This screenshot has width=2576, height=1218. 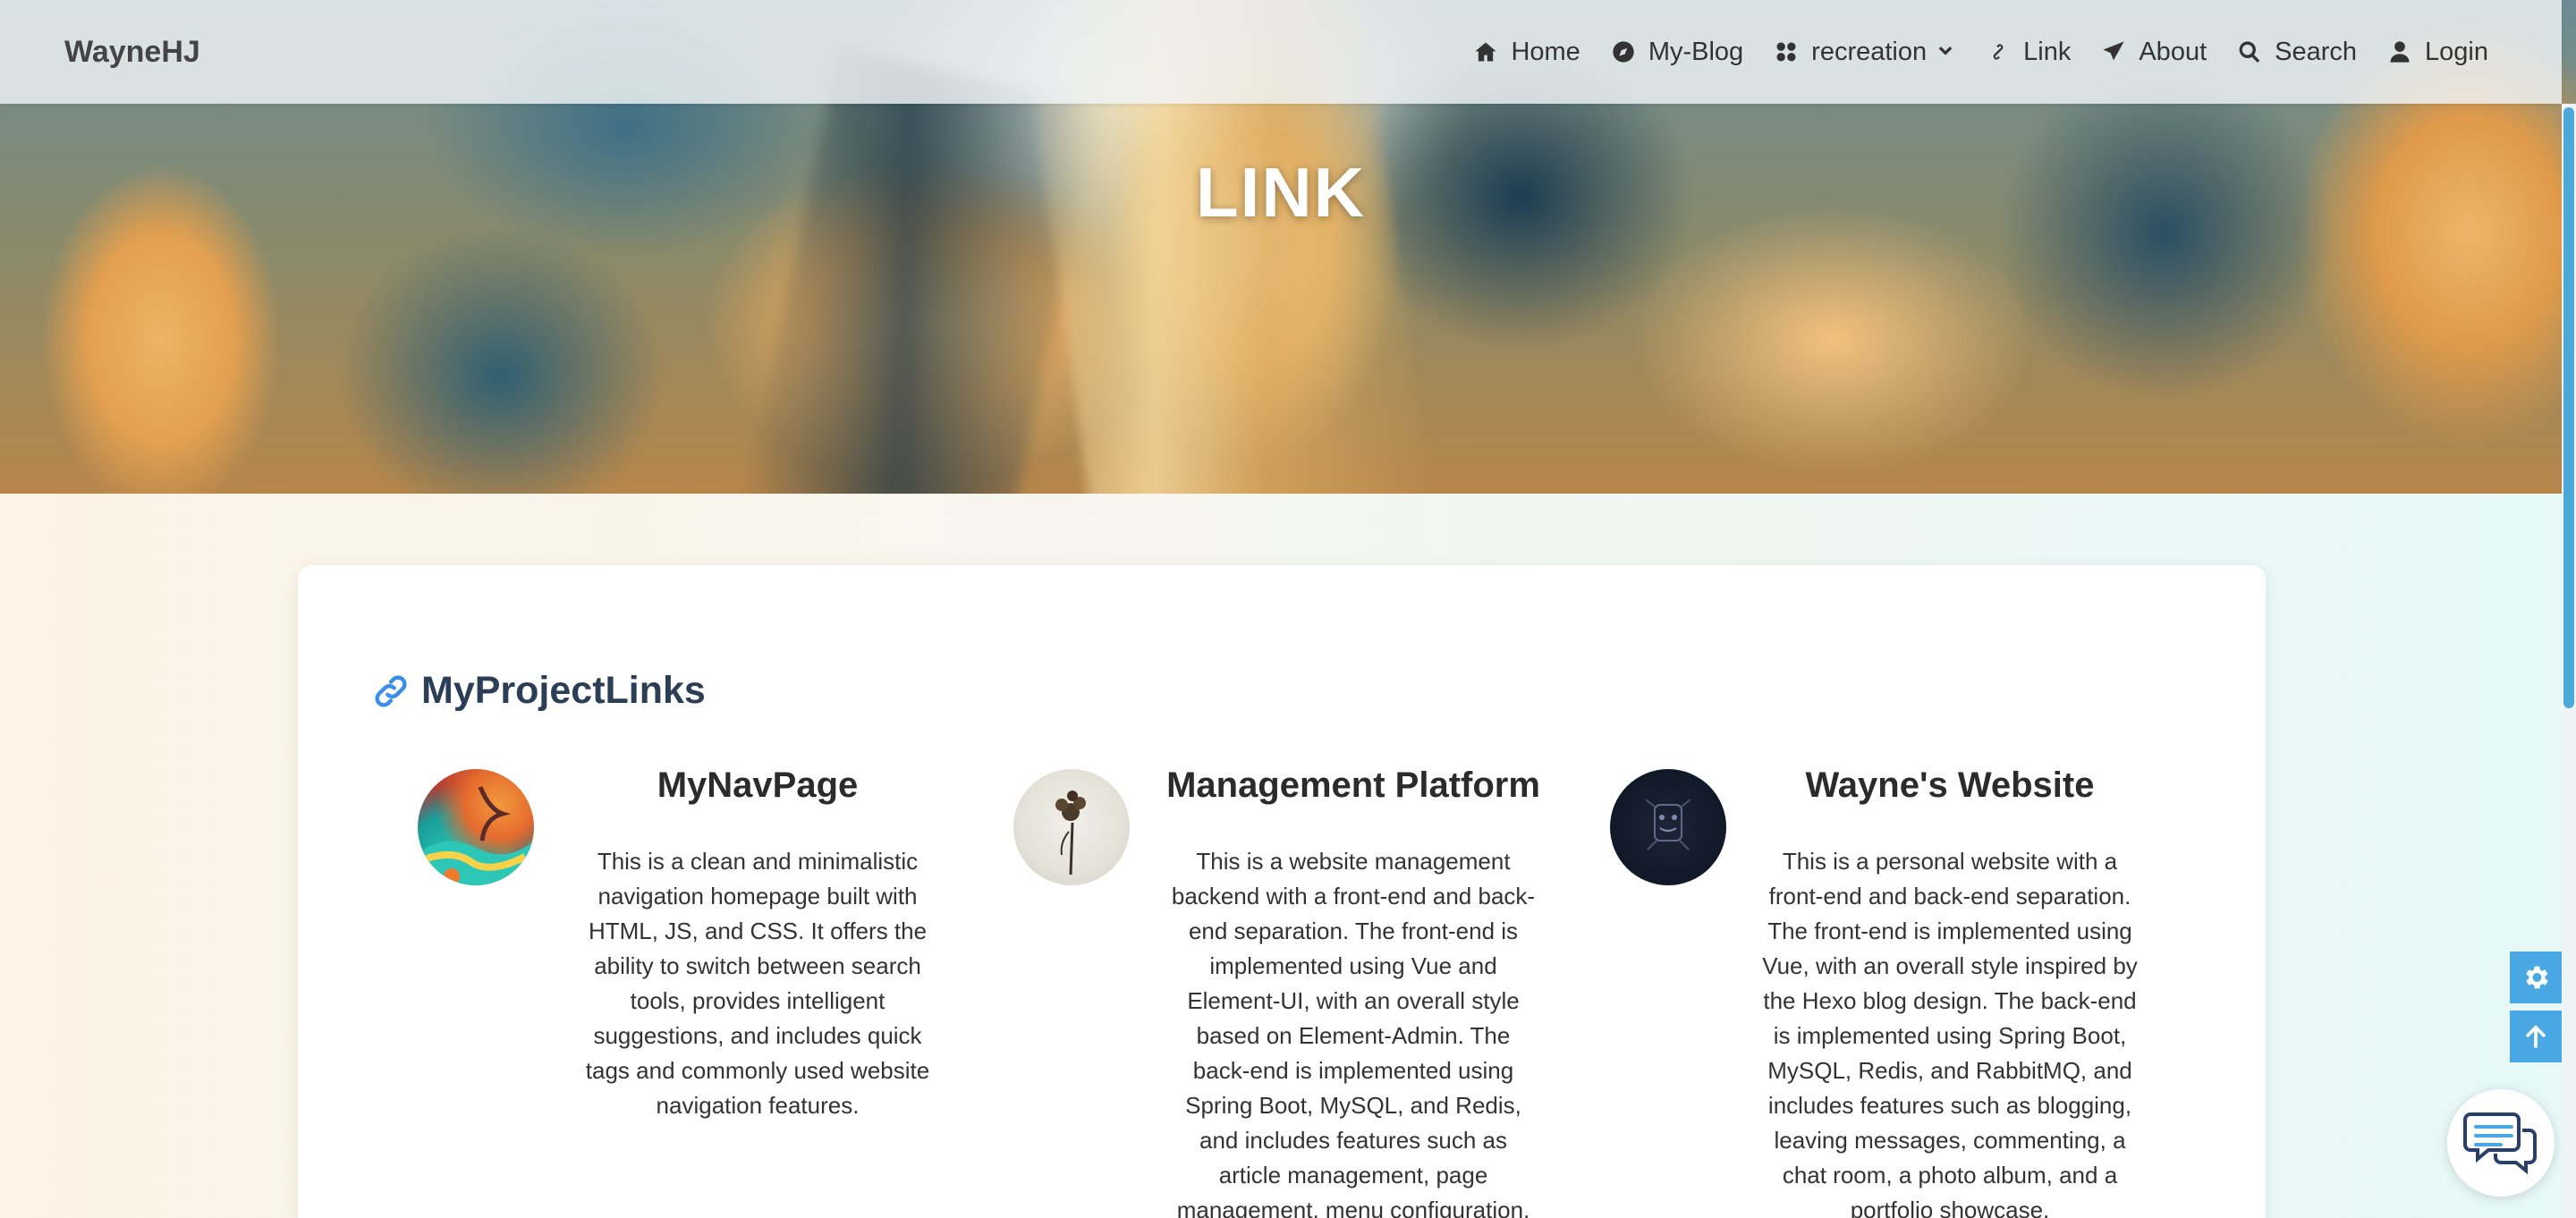 I want to click on nav-item-my-blog: My-Blog, so click(x=1677, y=52).